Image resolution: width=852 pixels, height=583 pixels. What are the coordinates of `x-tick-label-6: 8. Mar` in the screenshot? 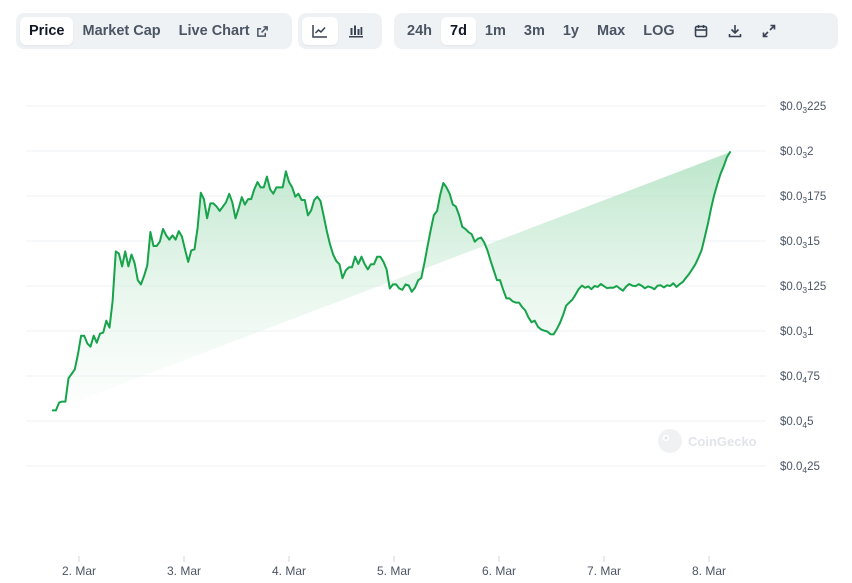 It's located at (709, 571).